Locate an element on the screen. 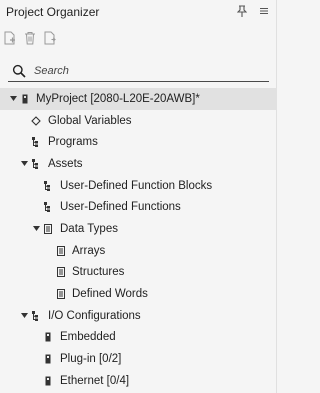 The height and width of the screenshot is (393, 320). tree-item-label: Data Types is located at coordinates (89, 228).